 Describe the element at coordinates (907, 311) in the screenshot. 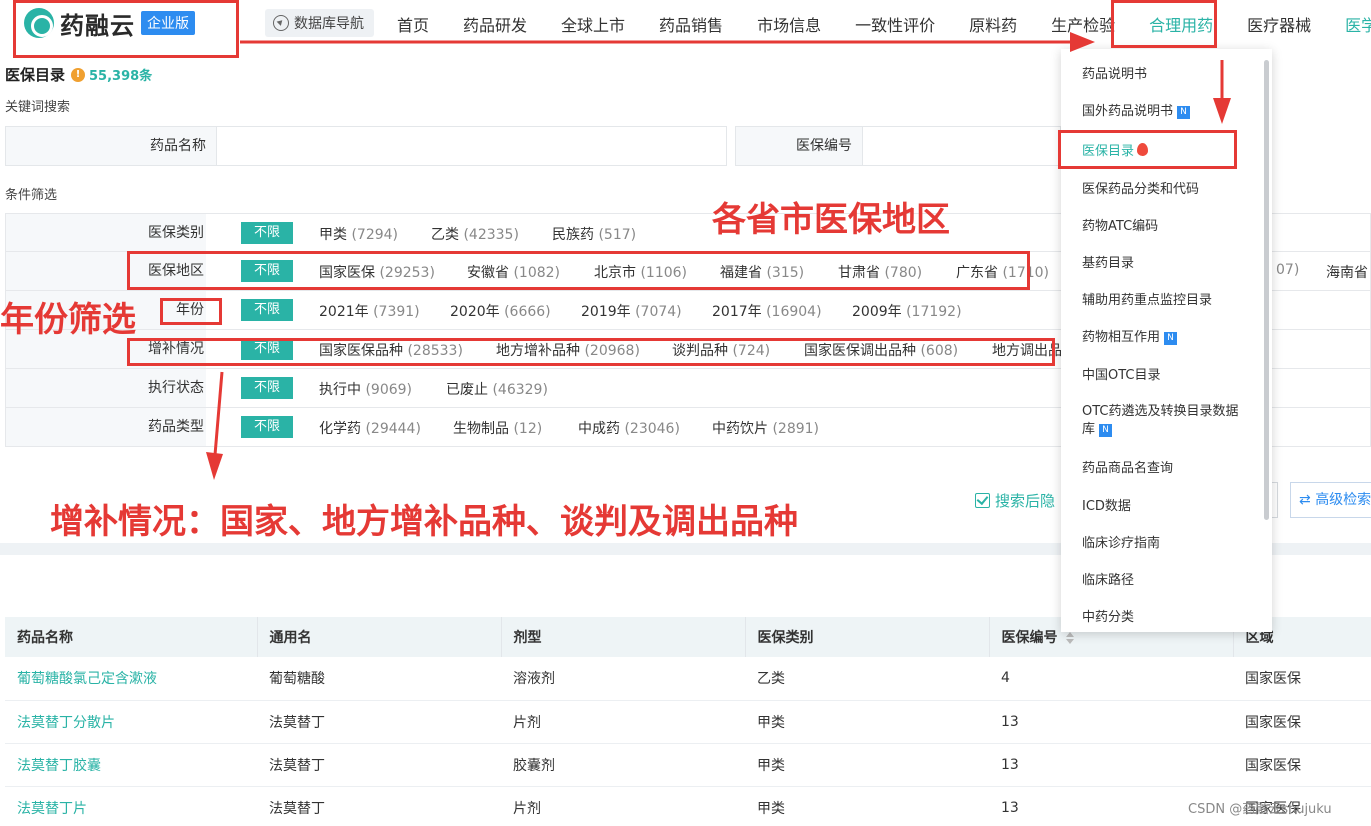

I see `filter-option: 2009年 (17192)` at that location.